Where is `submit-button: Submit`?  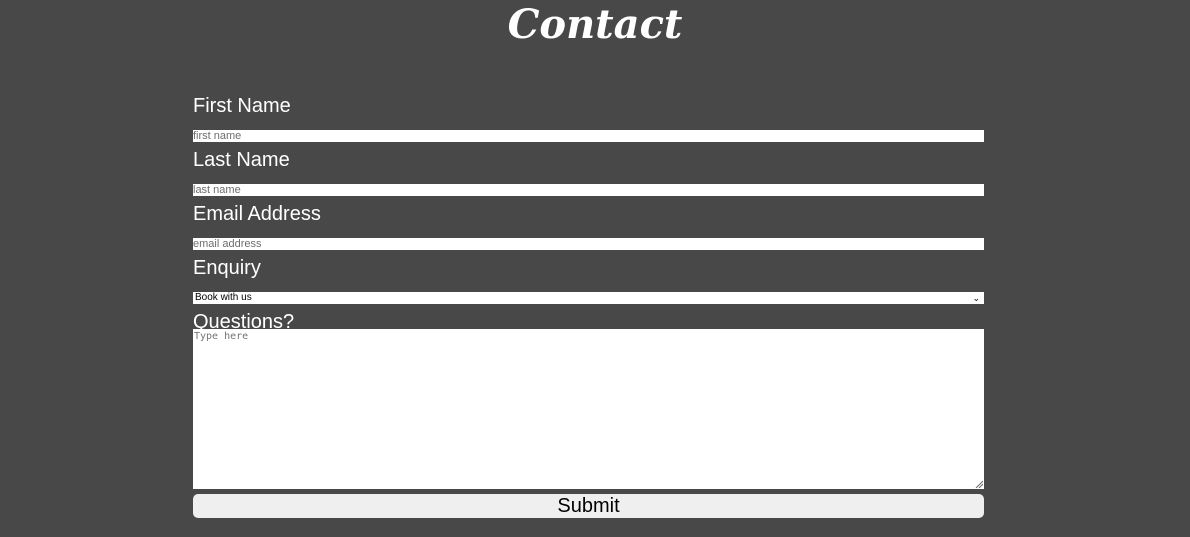
submit-button: Submit is located at coordinates (588, 506).